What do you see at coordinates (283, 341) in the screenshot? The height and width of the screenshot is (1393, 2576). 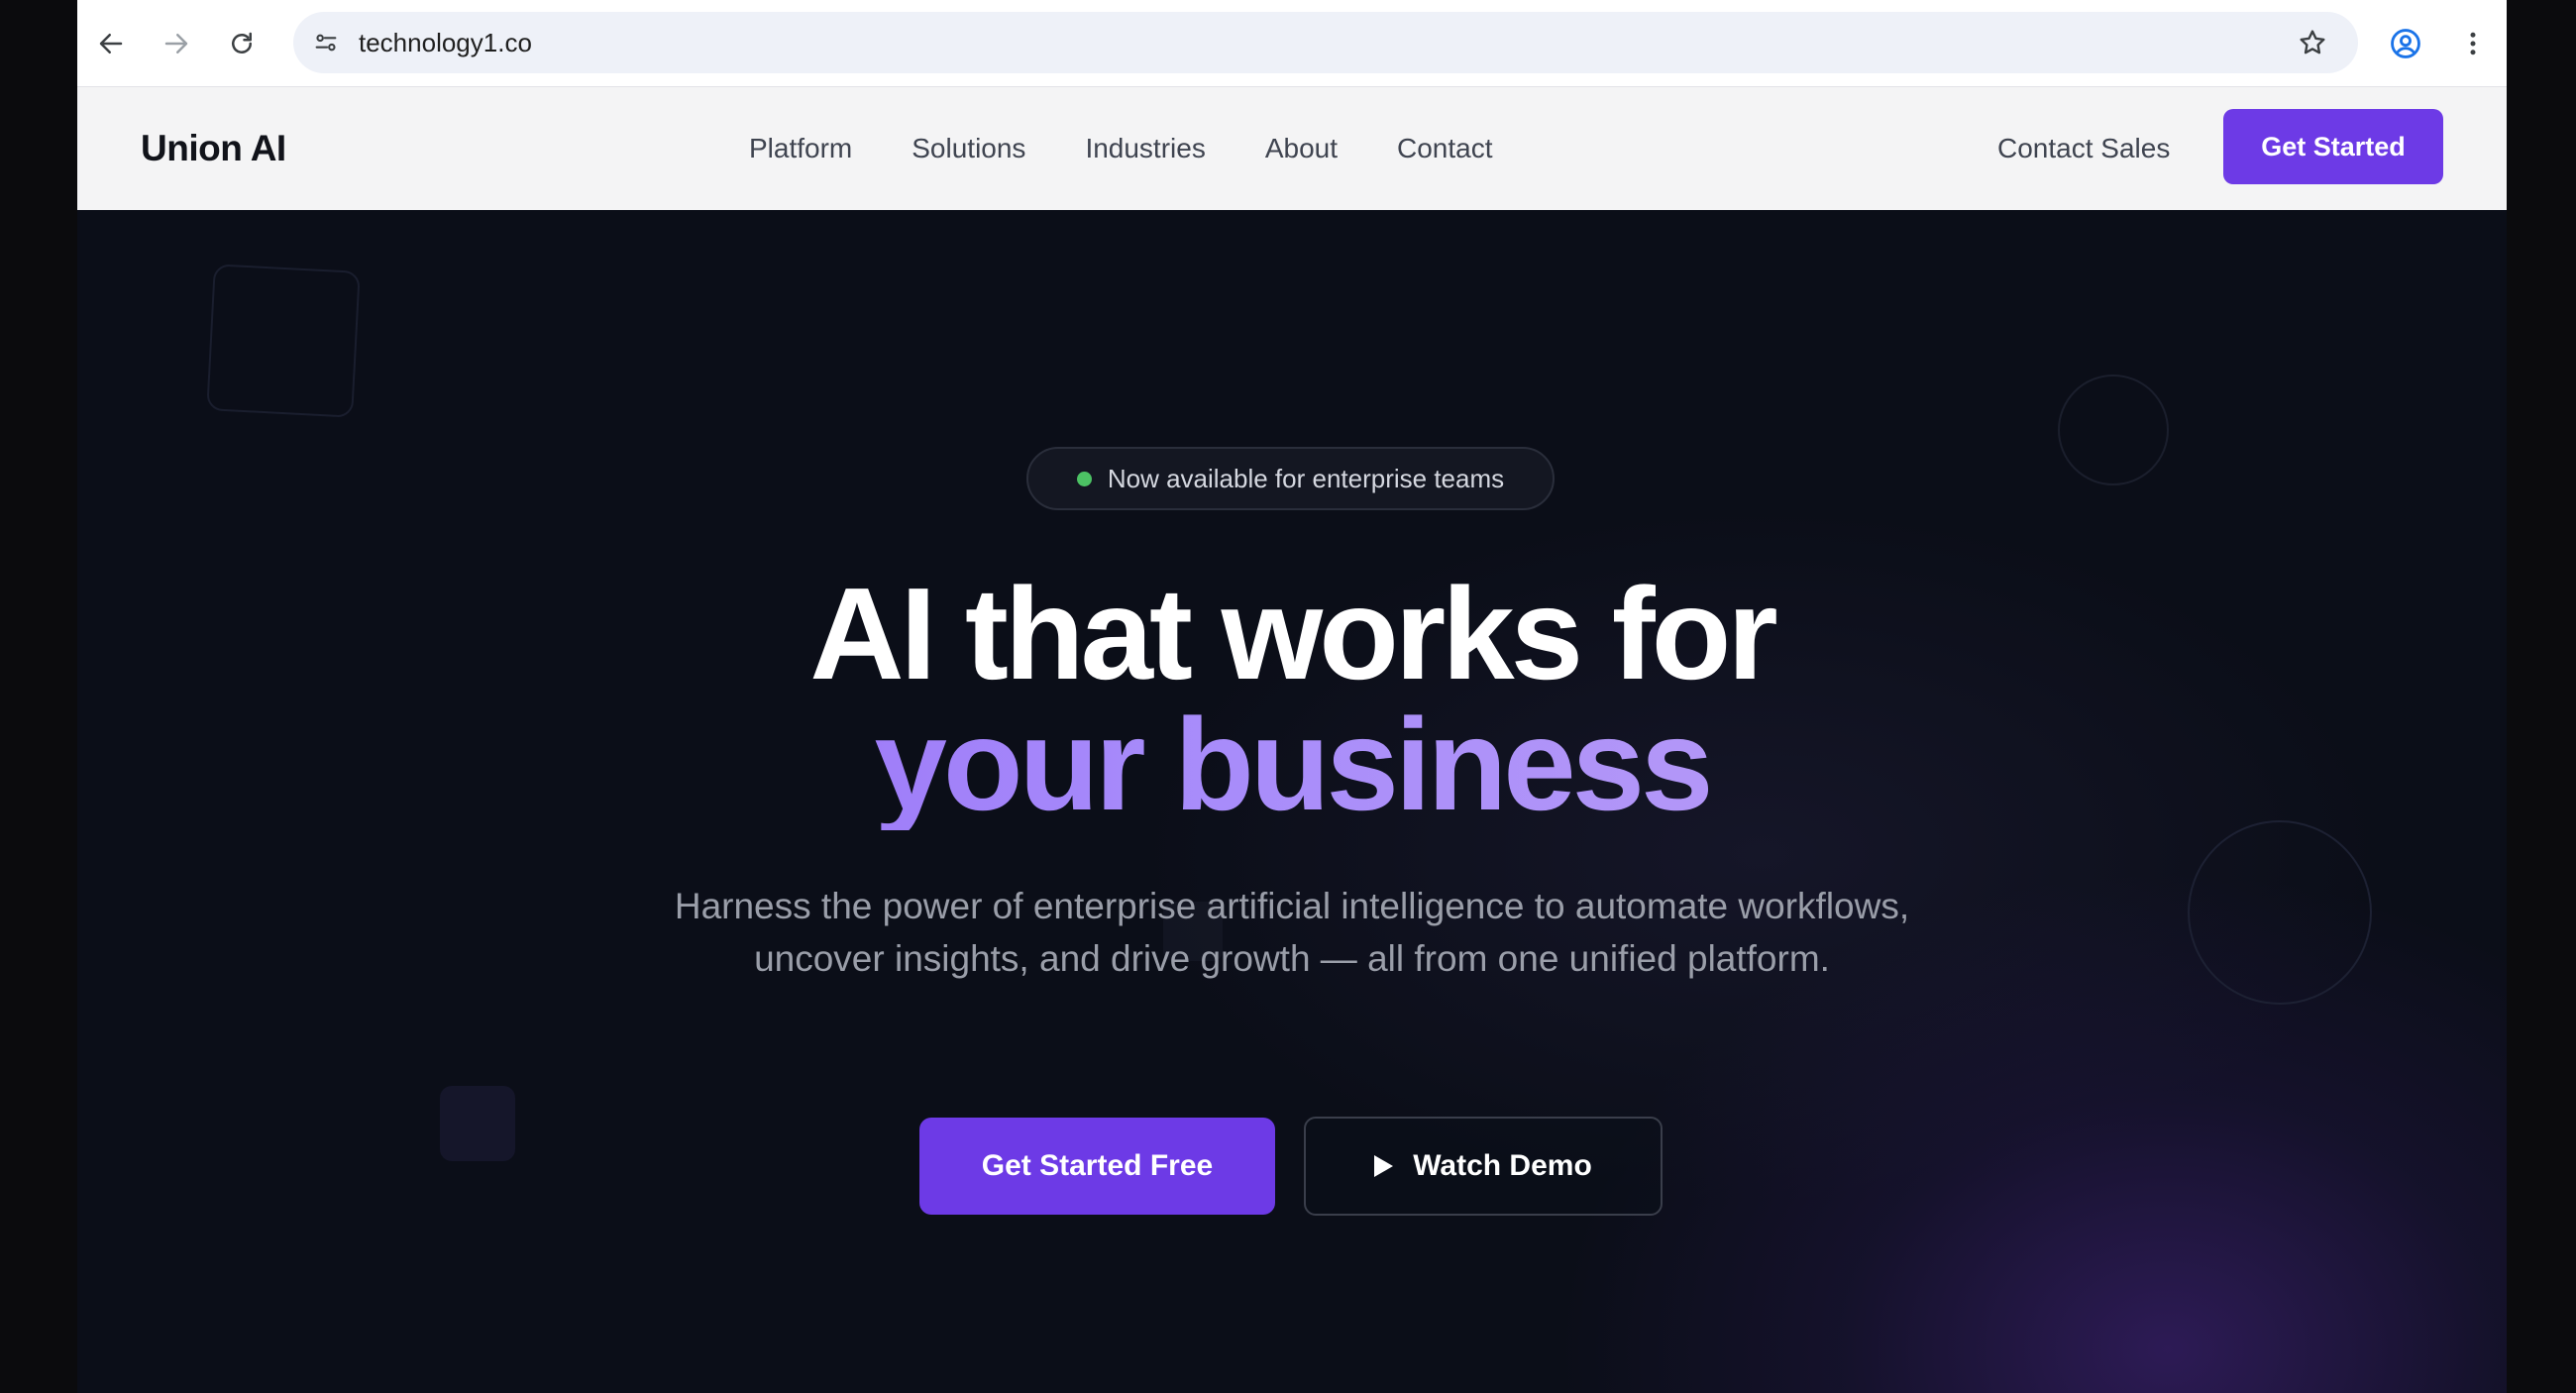 I see `decorative-square` at bounding box center [283, 341].